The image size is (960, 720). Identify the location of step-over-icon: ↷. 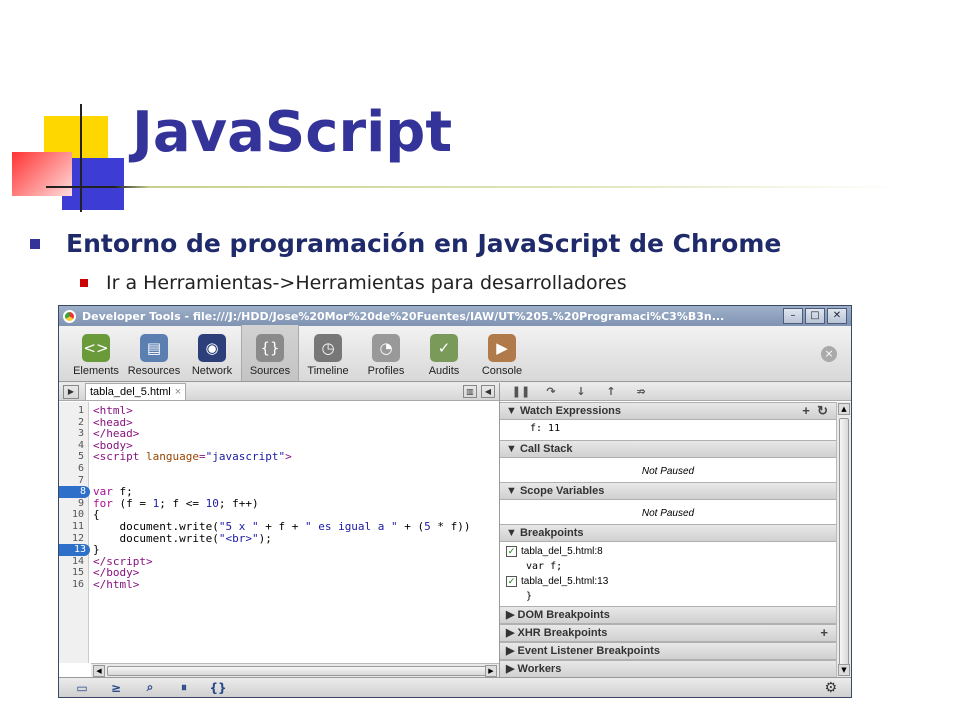
(551, 391).